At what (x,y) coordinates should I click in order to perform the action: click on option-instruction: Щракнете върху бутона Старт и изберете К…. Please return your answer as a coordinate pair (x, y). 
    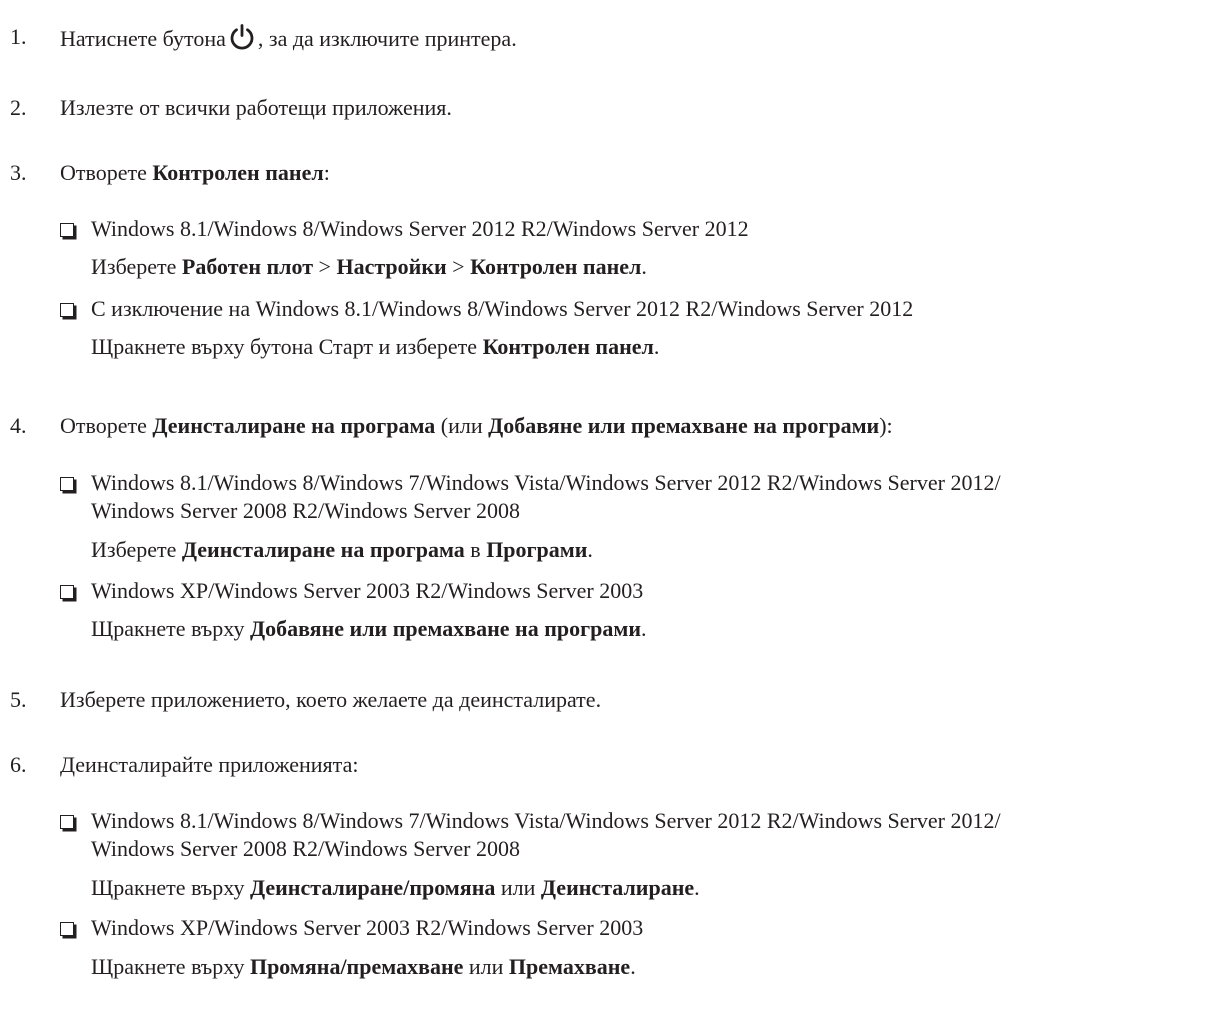
    Looking at the image, I should click on (375, 347).